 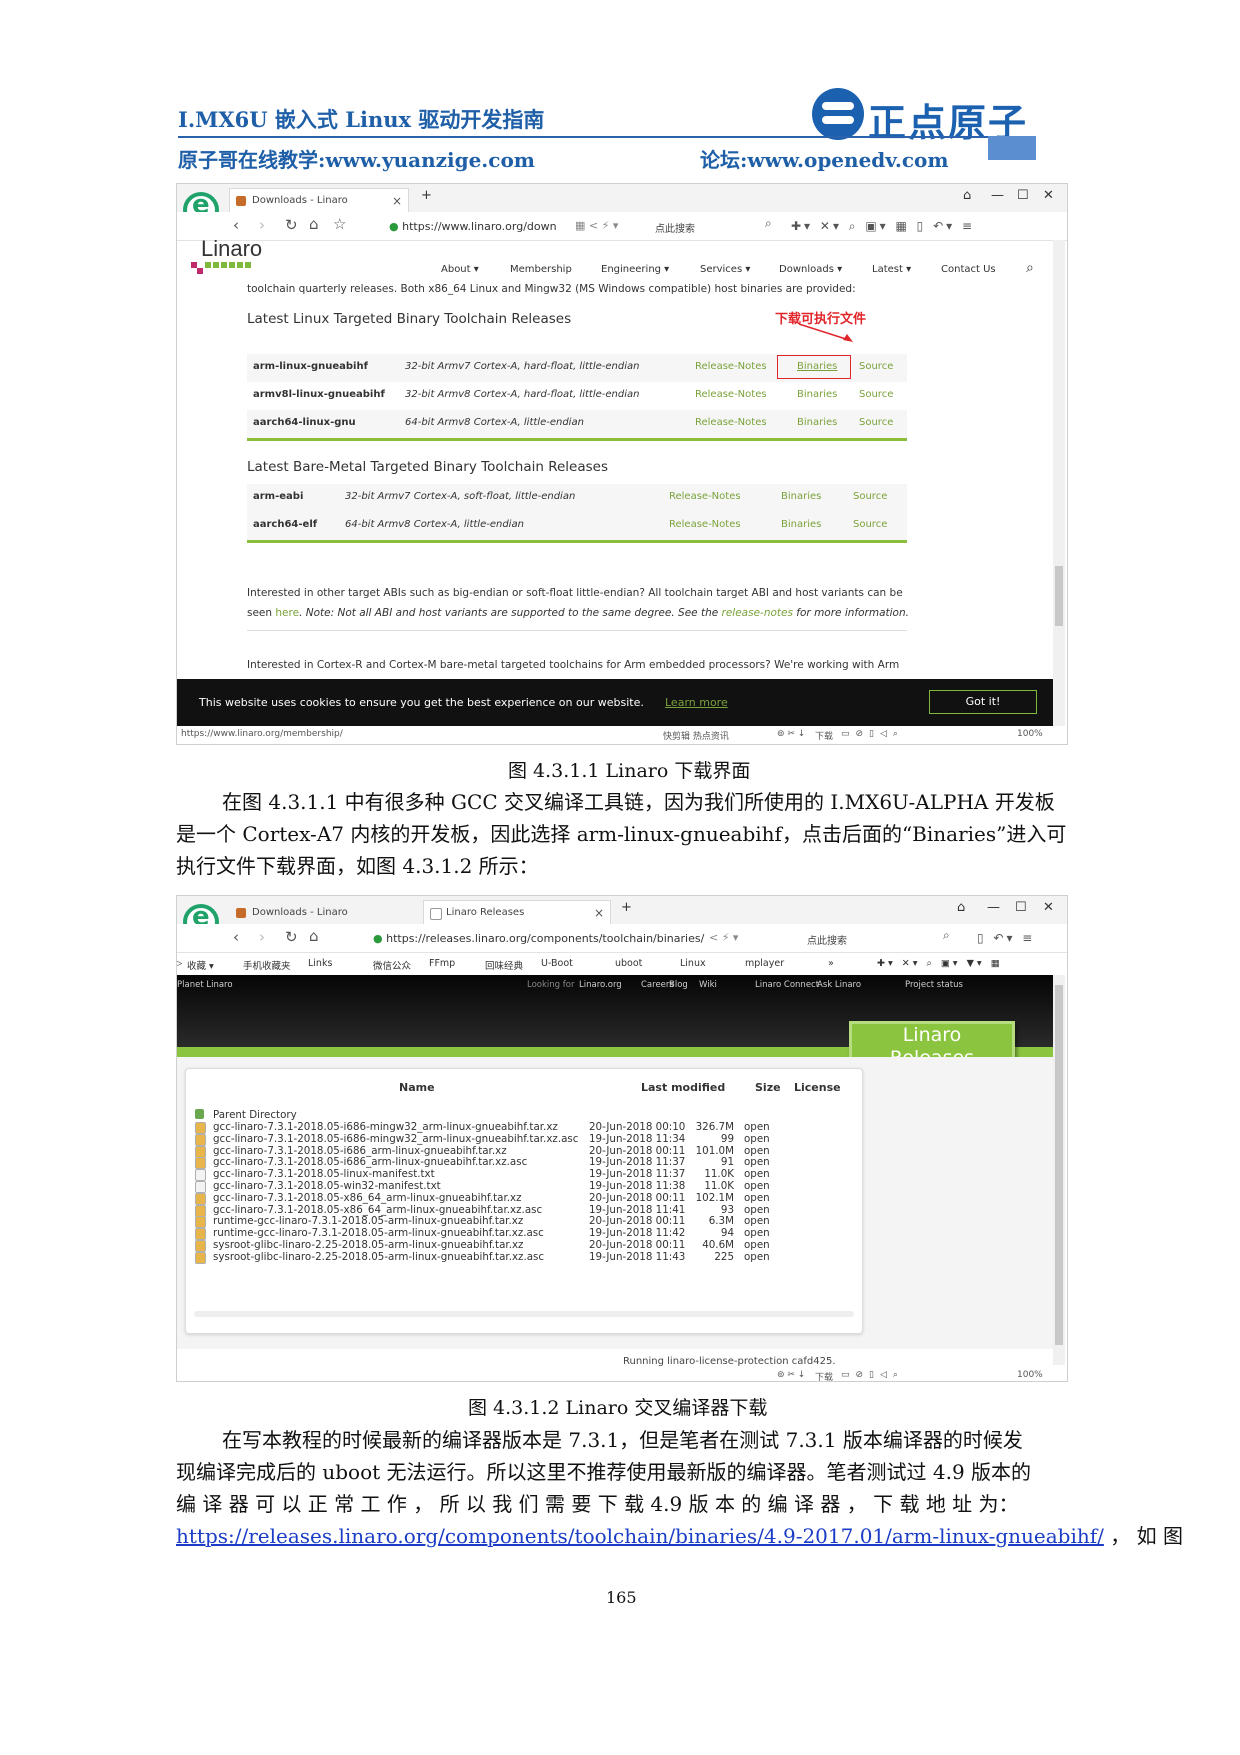 What do you see at coordinates (696, 735) in the screenshot?
I see `status-news: 快剪辑 热点资讯` at bounding box center [696, 735].